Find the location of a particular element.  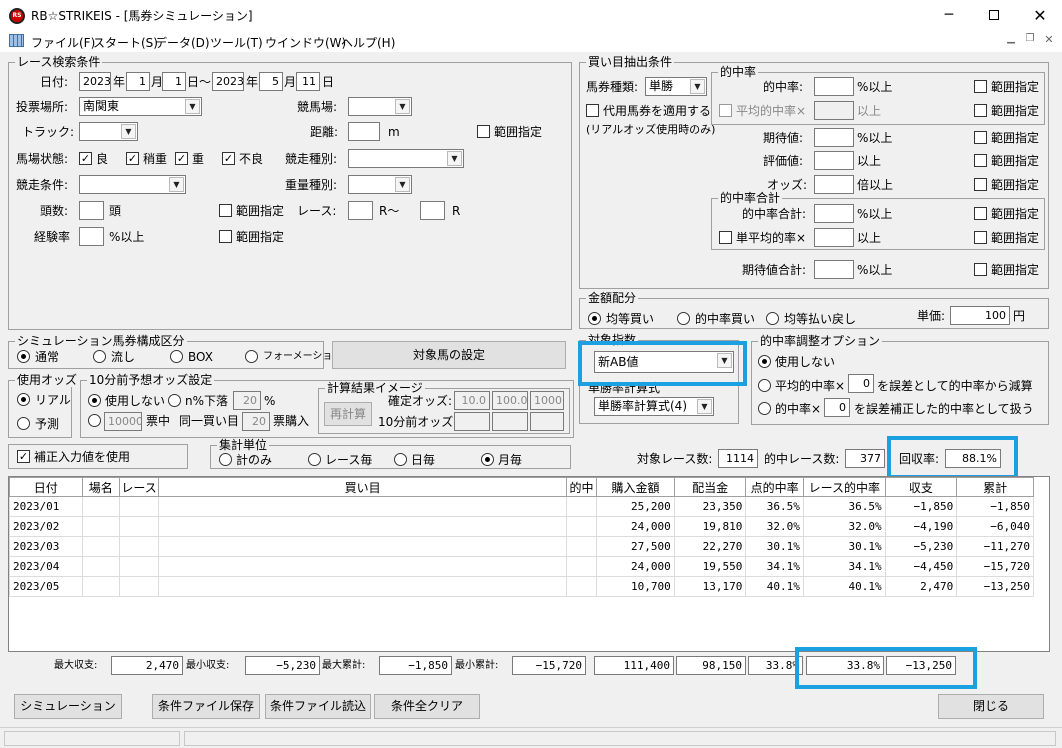

exp-input is located at coordinates (91, 236).